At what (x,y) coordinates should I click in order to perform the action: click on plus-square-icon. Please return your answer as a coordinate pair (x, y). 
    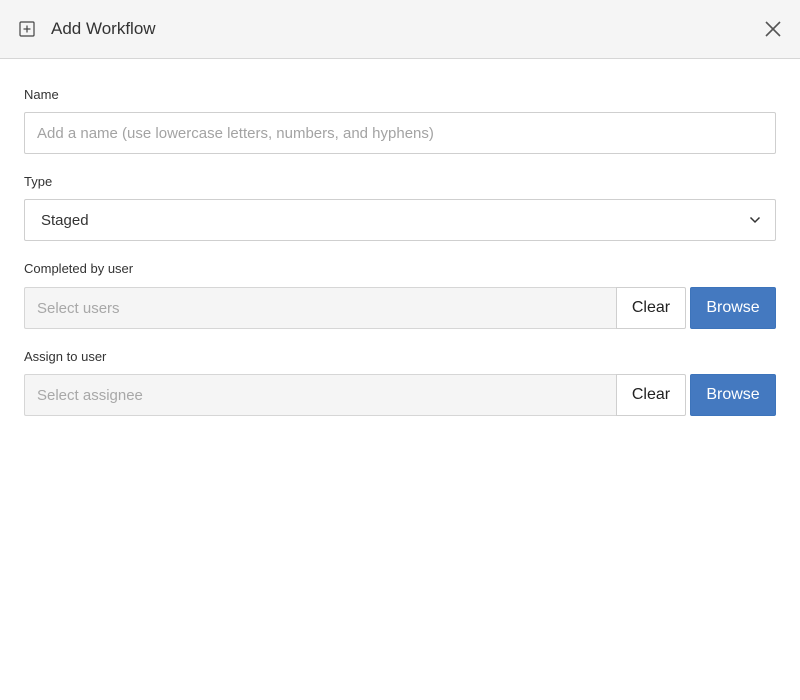
    Looking at the image, I should click on (27, 29).